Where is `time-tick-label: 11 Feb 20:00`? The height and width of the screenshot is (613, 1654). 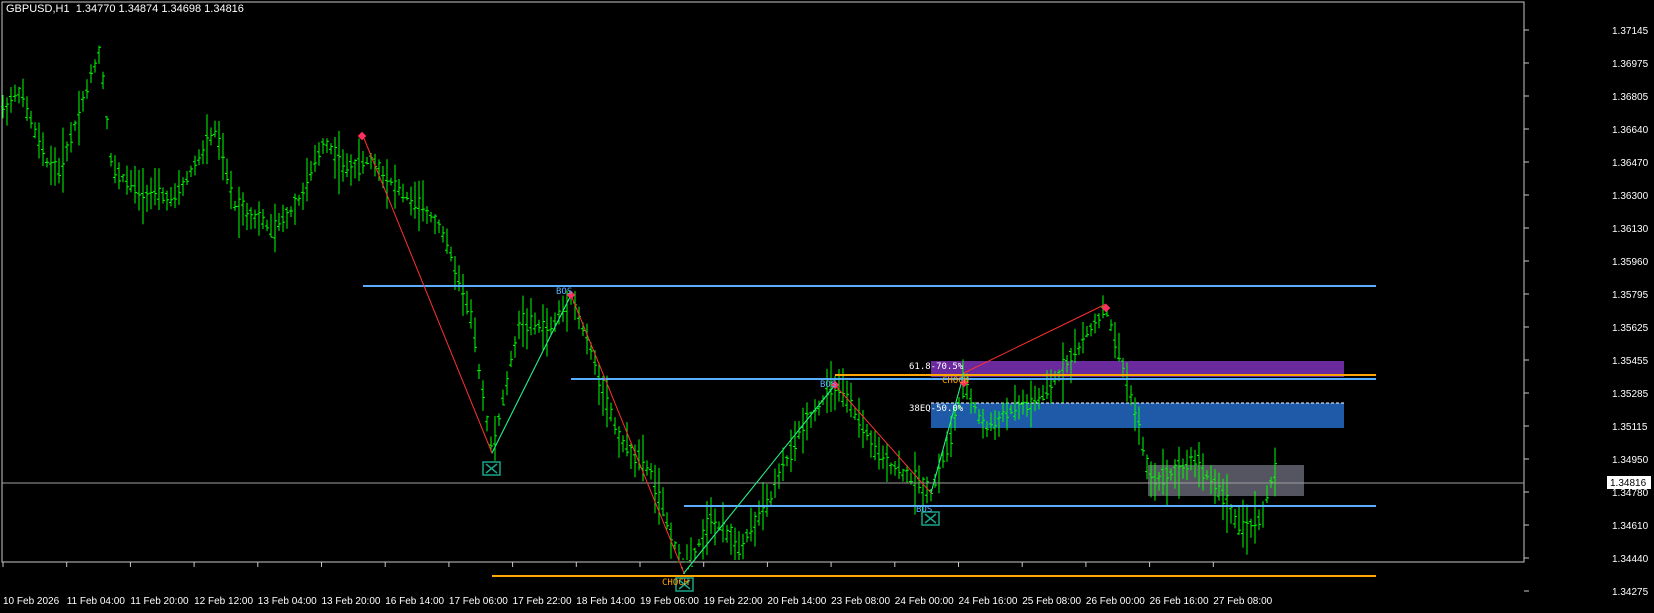 time-tick-label: 11 Feb 20:00 is located at coordinates (159, 601).